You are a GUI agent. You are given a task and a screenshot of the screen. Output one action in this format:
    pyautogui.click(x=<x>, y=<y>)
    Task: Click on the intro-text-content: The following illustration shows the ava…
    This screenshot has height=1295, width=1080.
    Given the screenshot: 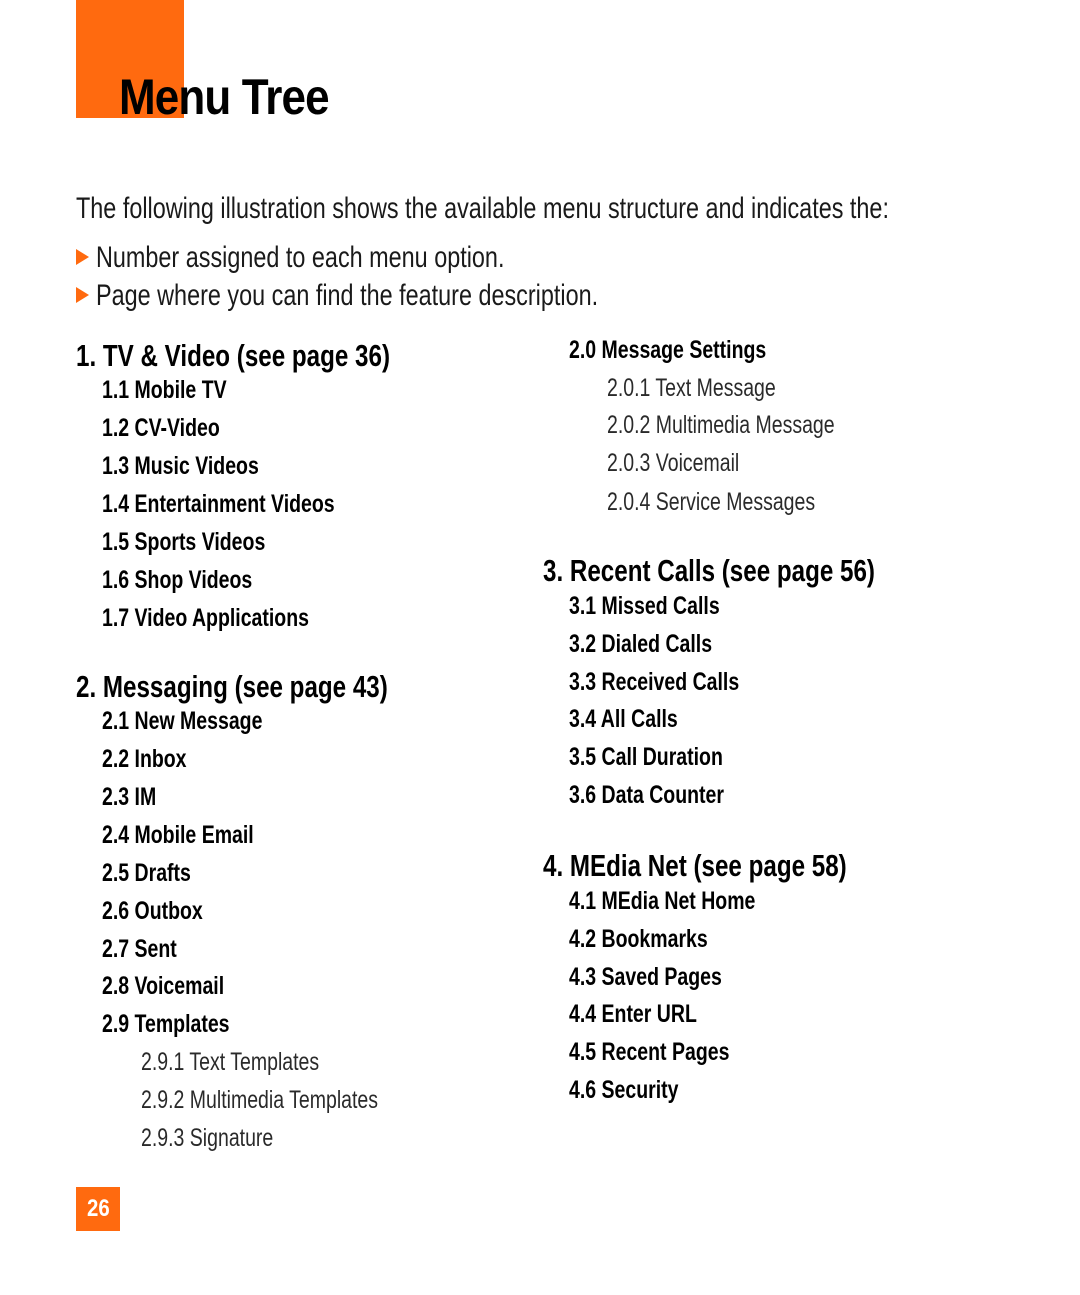 What is the action you would take?
    pyautogui.click(x=482, y=208)
    